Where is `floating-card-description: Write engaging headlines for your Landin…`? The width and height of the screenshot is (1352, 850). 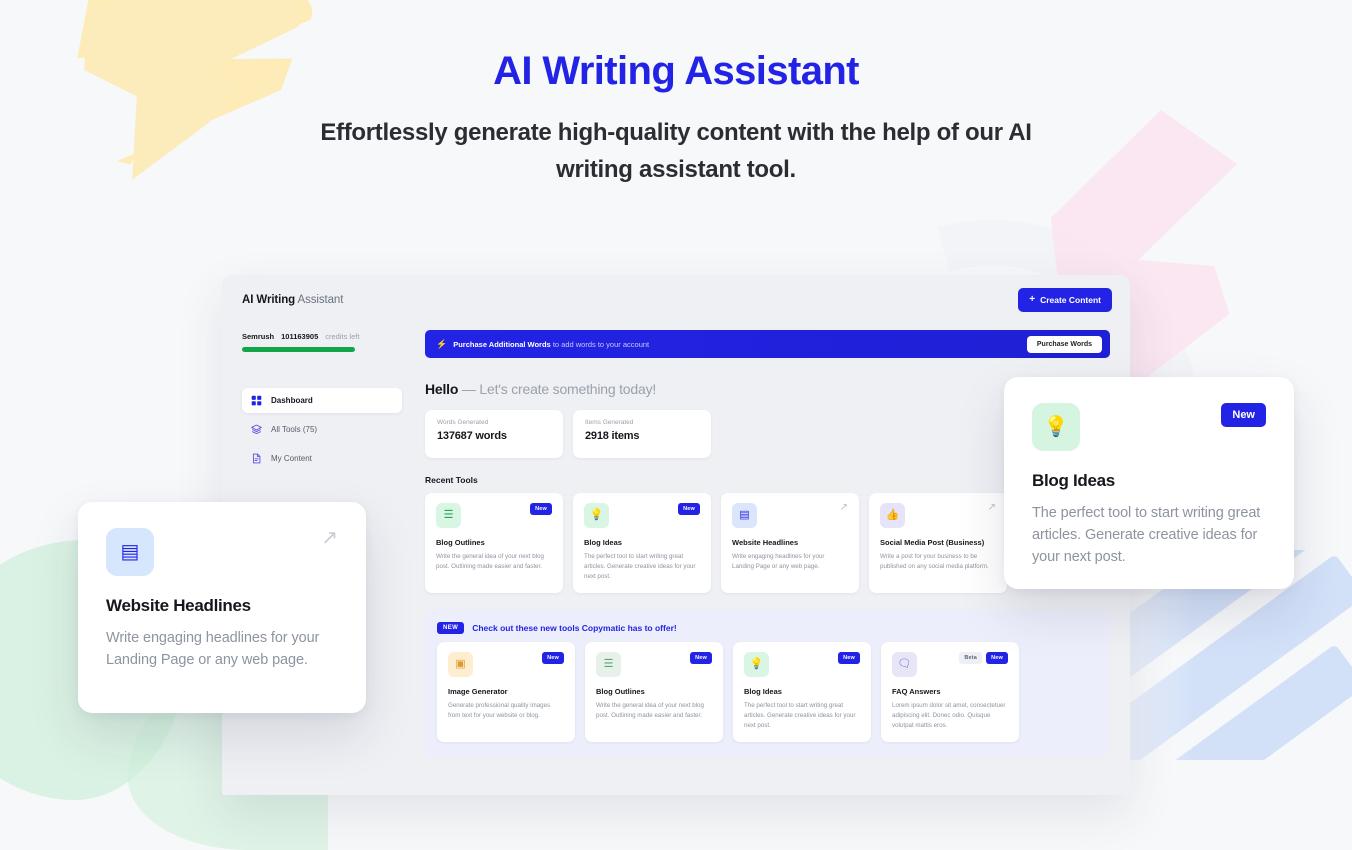 floating-card-description: Write engaging headlines for your Landin… is located at coordinates (213, 649).